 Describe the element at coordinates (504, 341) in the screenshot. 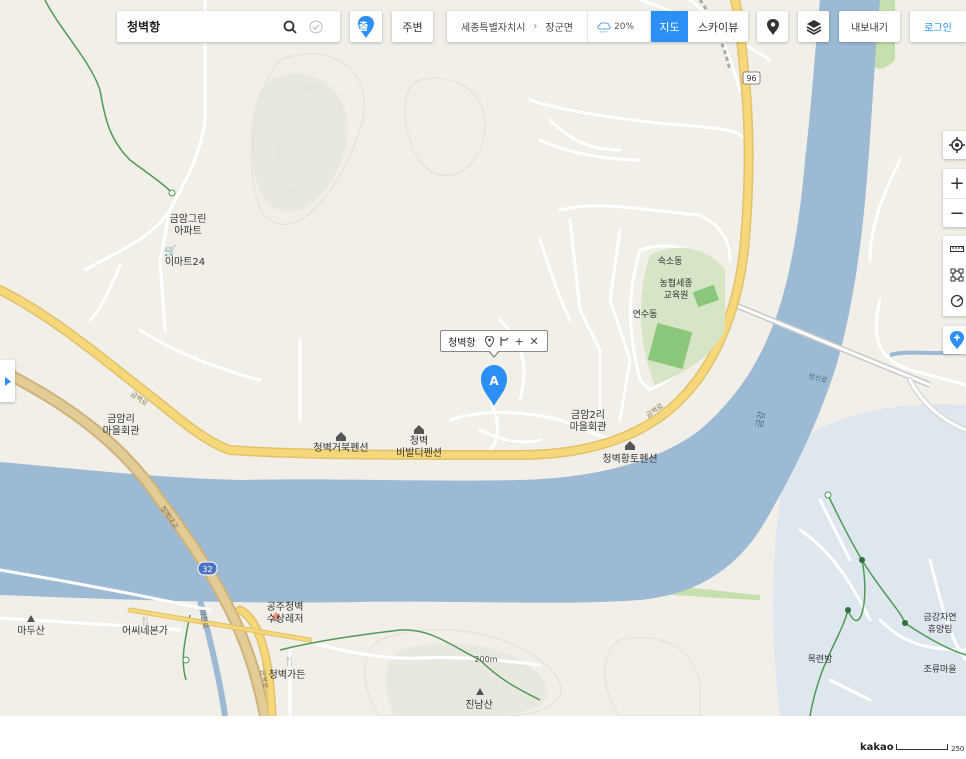

I see `route-icon` at that location.